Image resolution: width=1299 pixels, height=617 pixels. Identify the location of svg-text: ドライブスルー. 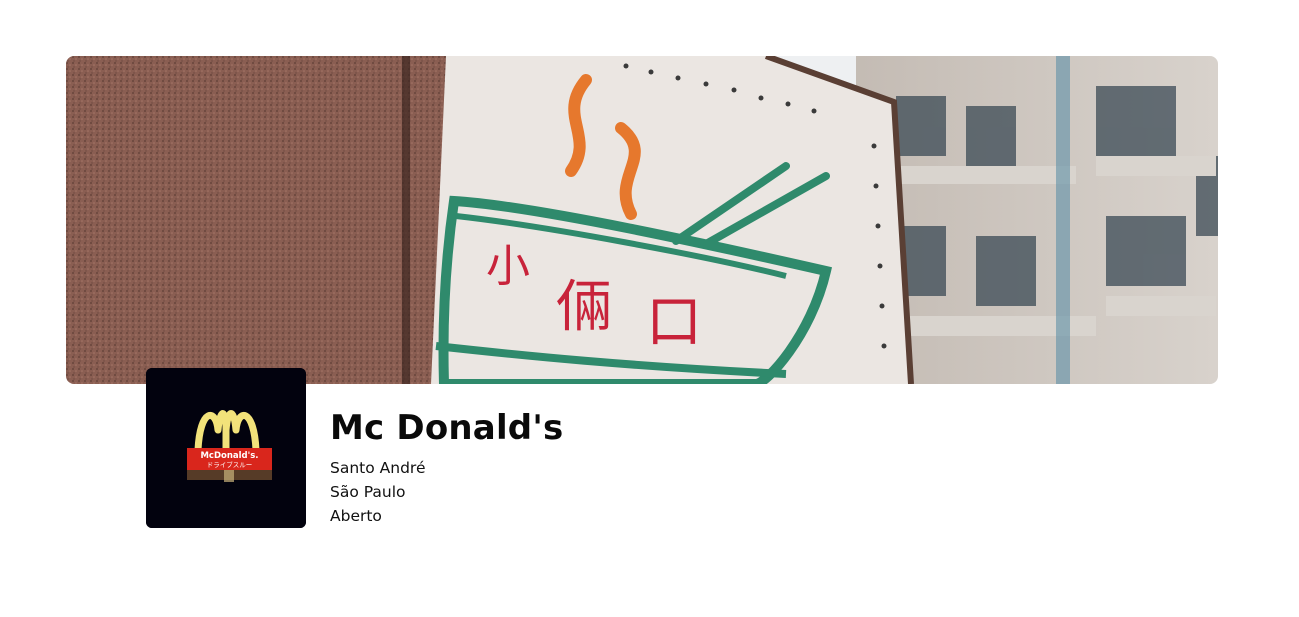
(230, 464).